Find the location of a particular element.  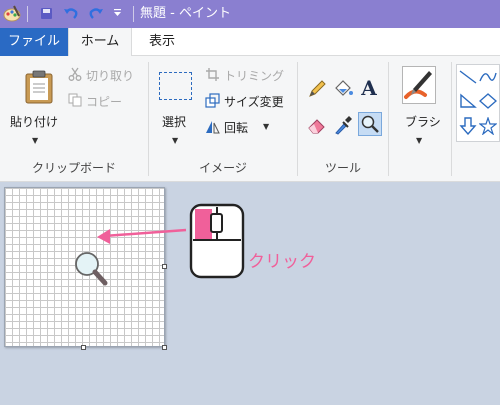

clipboard-group-label: クリップボード is located at coordinates (73, 168).